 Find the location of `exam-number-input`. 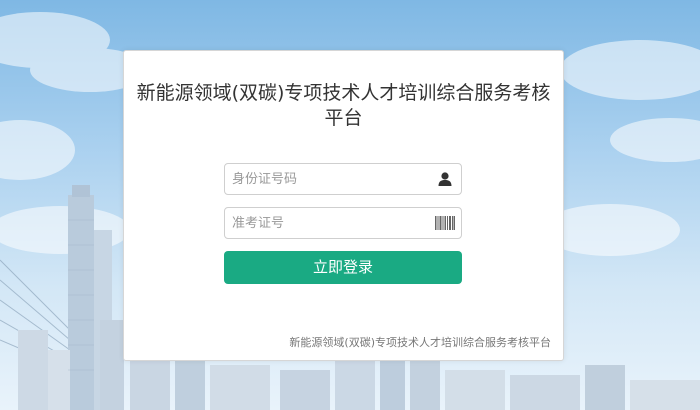

exam-number-input is located at coordinates (329, 223).